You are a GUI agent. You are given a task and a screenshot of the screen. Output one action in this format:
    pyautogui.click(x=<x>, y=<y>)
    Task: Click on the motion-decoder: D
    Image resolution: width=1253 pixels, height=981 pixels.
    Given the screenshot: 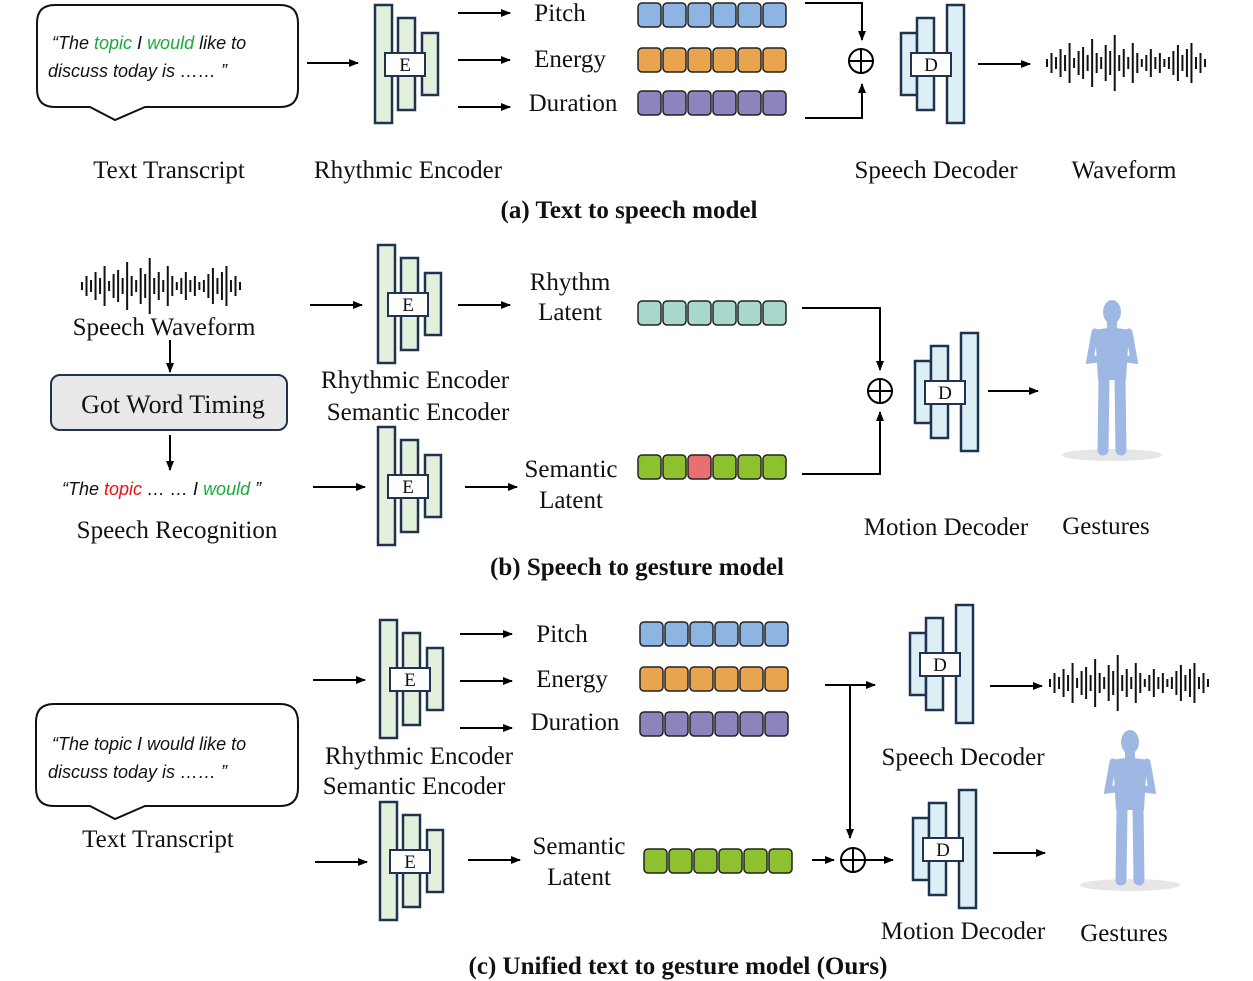 What is the action you would take?
    pyautogui.click(x=946, y=392)
    